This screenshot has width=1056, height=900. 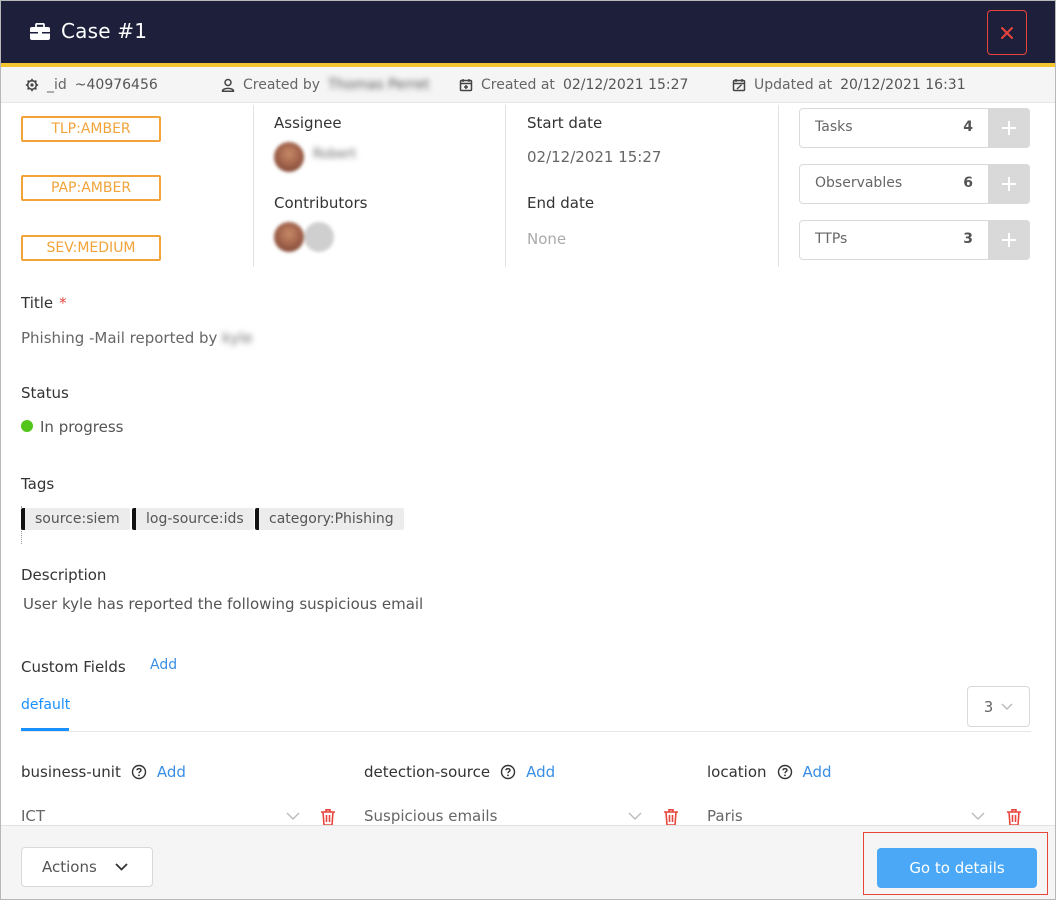 I want to click on custom-field-detection-source: detection-source Add, so click(x=459, y=772).